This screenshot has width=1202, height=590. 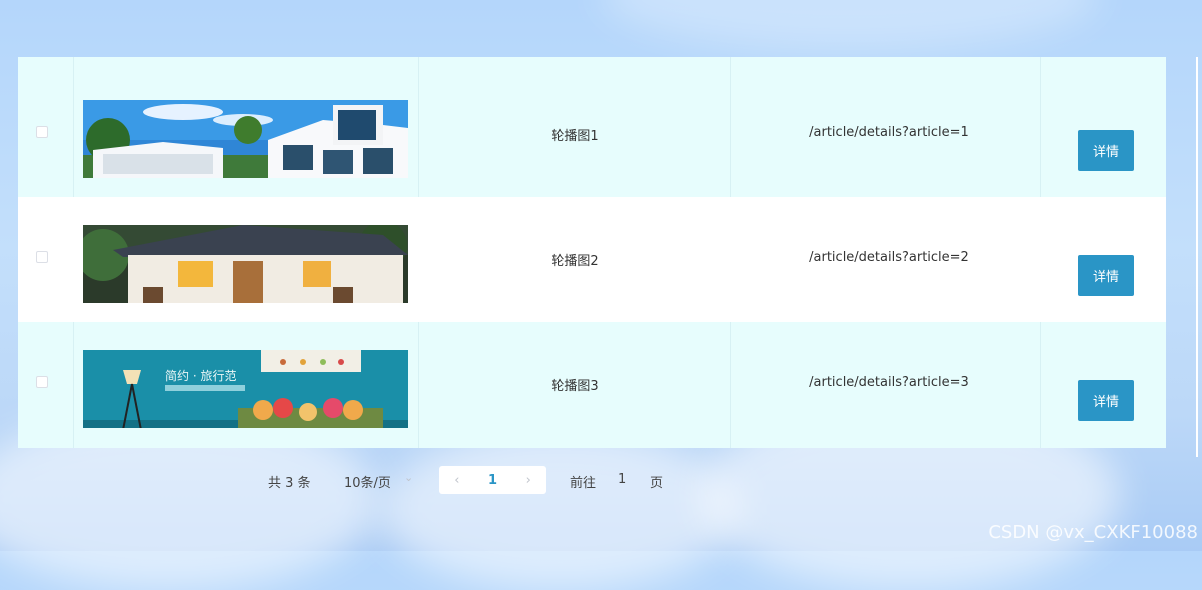 I want to click on page-size-select: 10条/页, so click(x=367, y=481).